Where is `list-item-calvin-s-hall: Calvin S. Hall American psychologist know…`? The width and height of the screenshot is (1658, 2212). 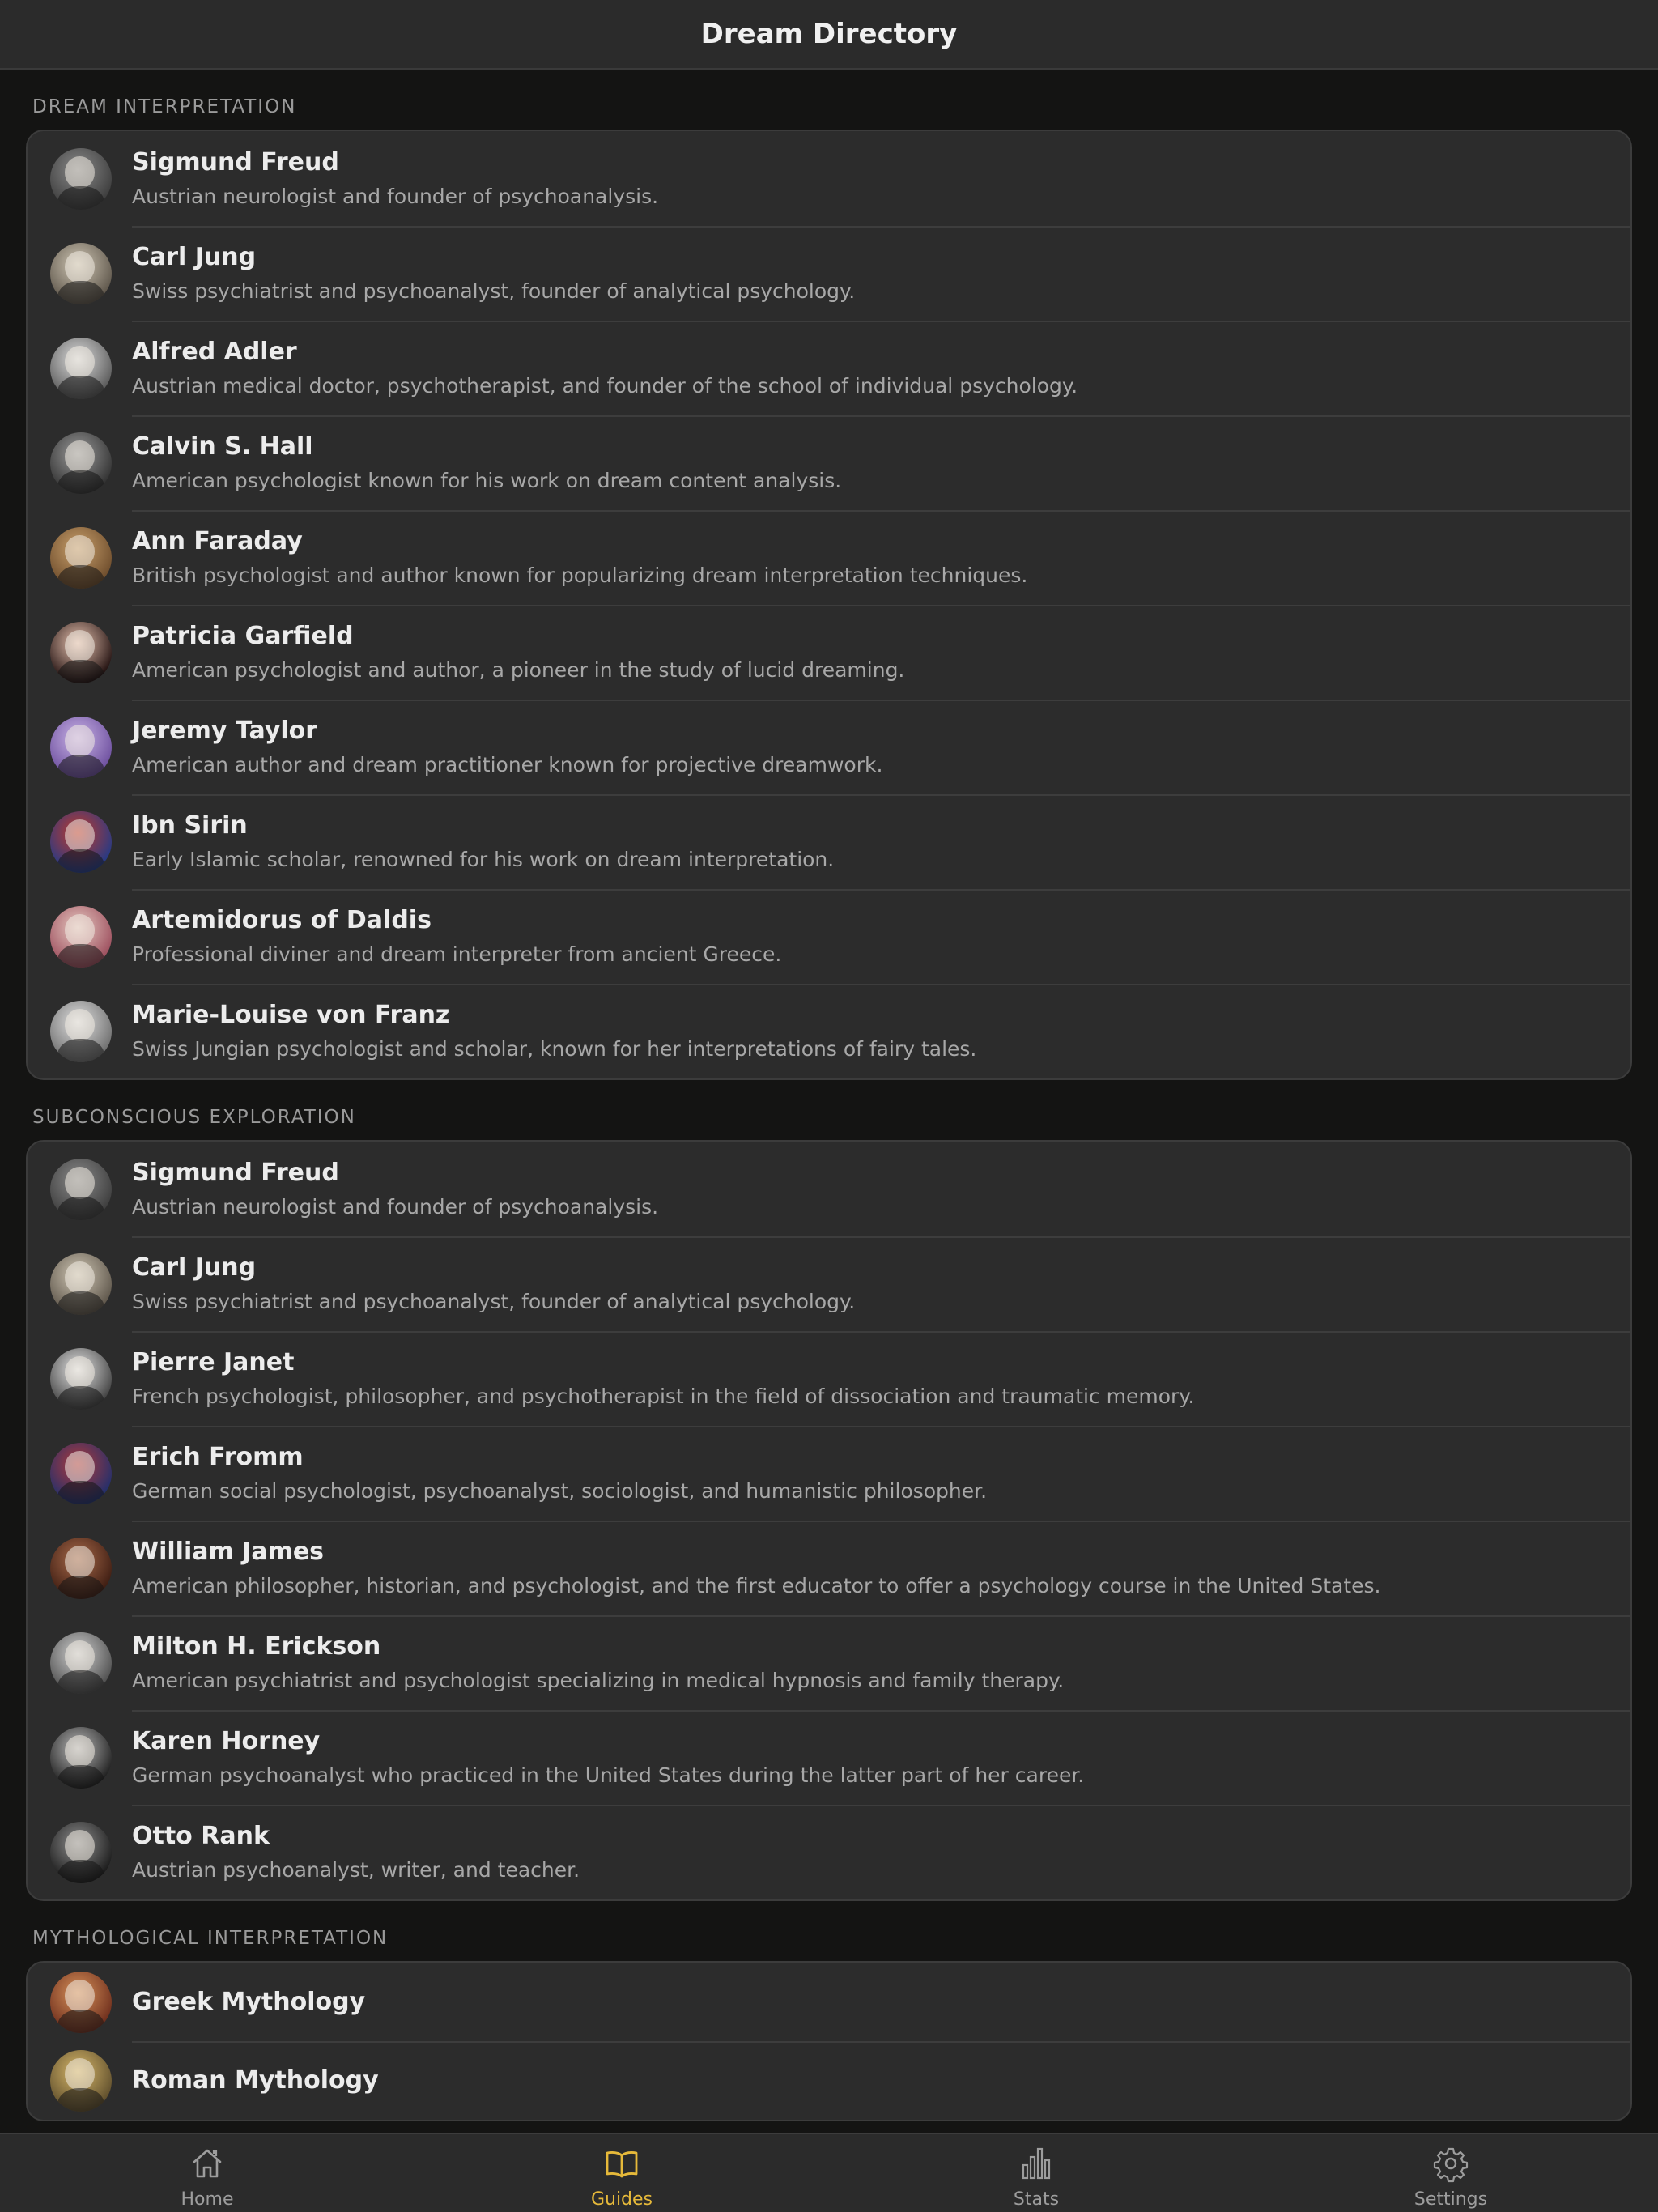
list-item-calvin-s-hall: Calvin S. Hall American psychologist know… is located at coordinates (829, 463).